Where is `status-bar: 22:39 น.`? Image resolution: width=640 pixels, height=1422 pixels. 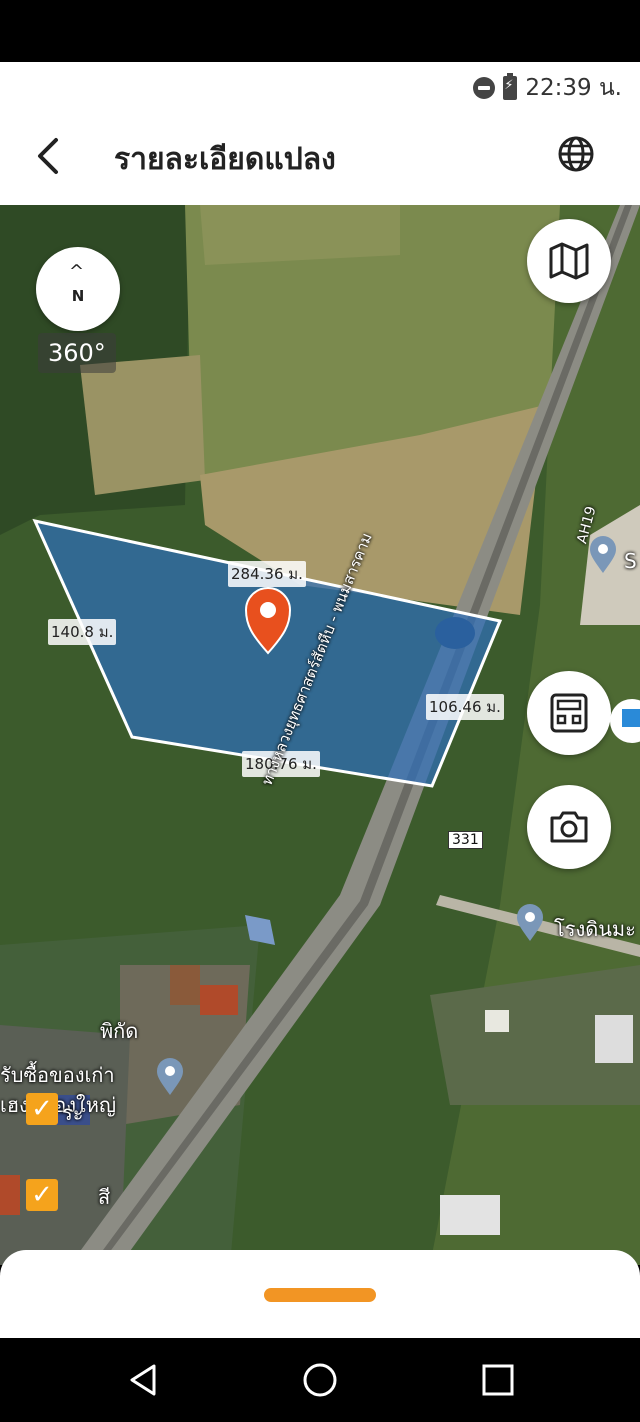
status-bar: 22:39 น. is located at coordinates (320, 84).